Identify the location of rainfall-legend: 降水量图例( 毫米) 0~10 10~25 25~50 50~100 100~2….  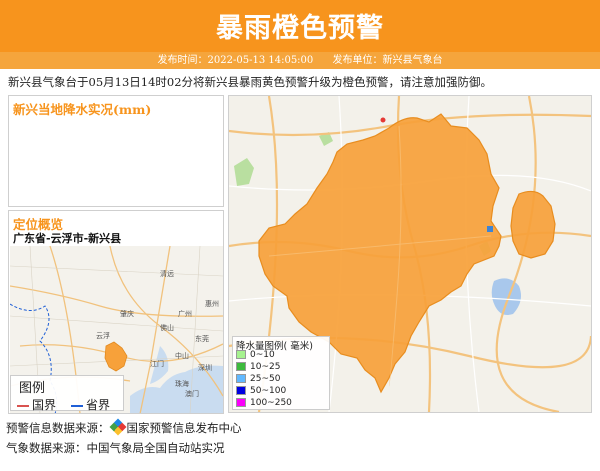
(281, 373).